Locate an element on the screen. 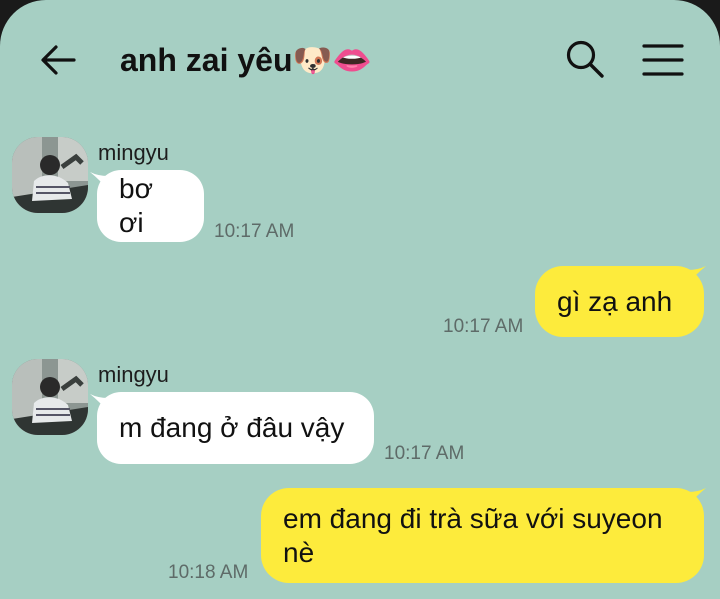 The image size is (720, 599). message-bubble-incoming: bơ ơi is located at coordinates (150, 206).